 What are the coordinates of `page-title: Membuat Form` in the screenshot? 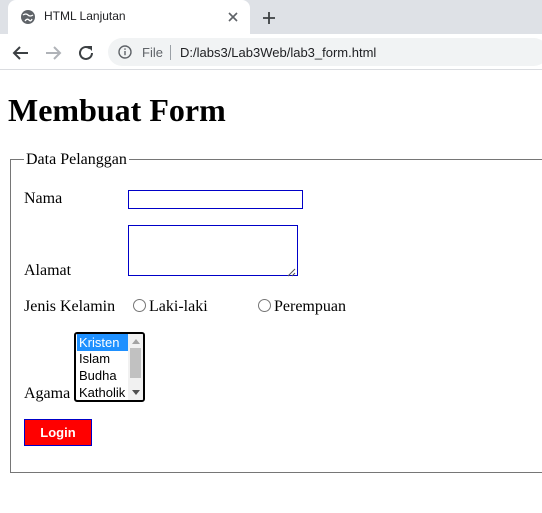 It's located at (117, 110).